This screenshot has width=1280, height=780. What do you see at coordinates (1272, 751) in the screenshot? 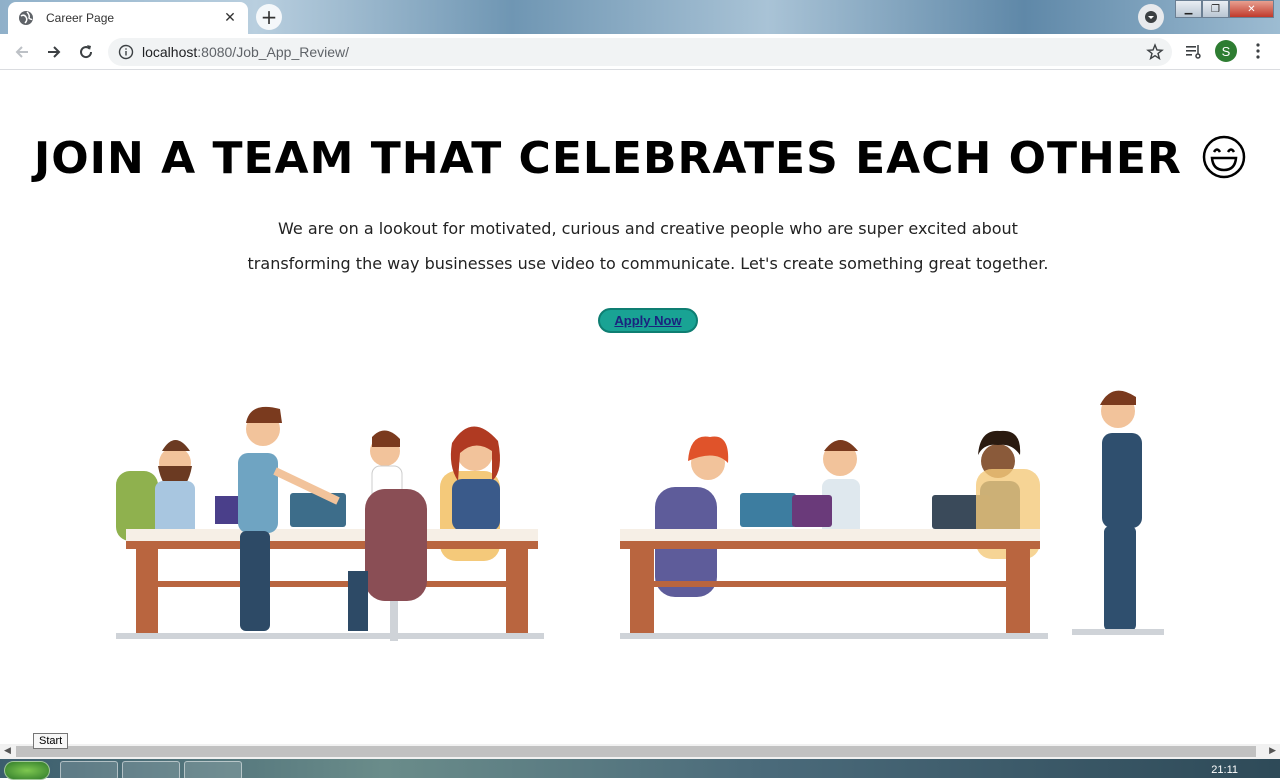
I see `scroll-right-icon: ▶` at bounding box center [1272, 751].